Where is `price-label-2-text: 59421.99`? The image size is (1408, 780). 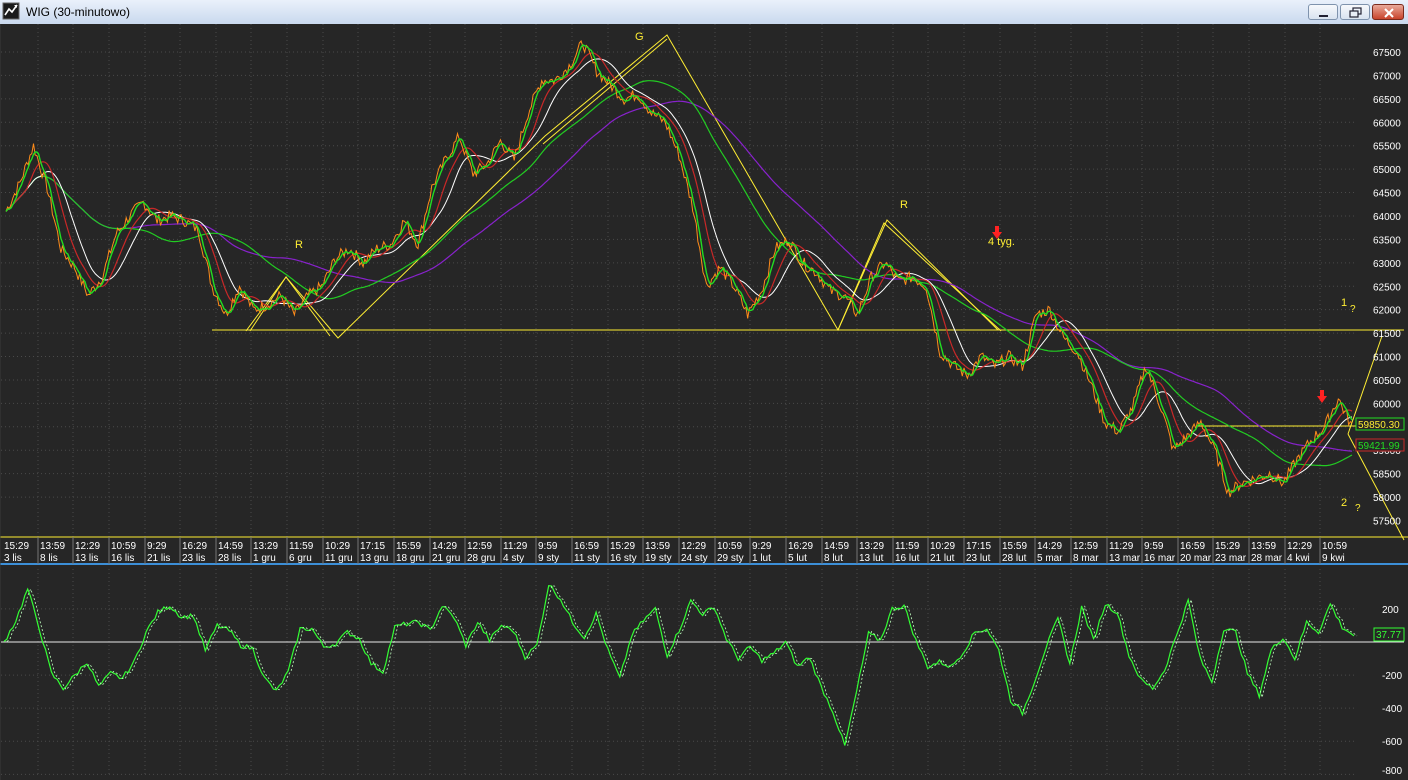
price-label-2-text: 59421.99 is located at coordinates (1379, 446).